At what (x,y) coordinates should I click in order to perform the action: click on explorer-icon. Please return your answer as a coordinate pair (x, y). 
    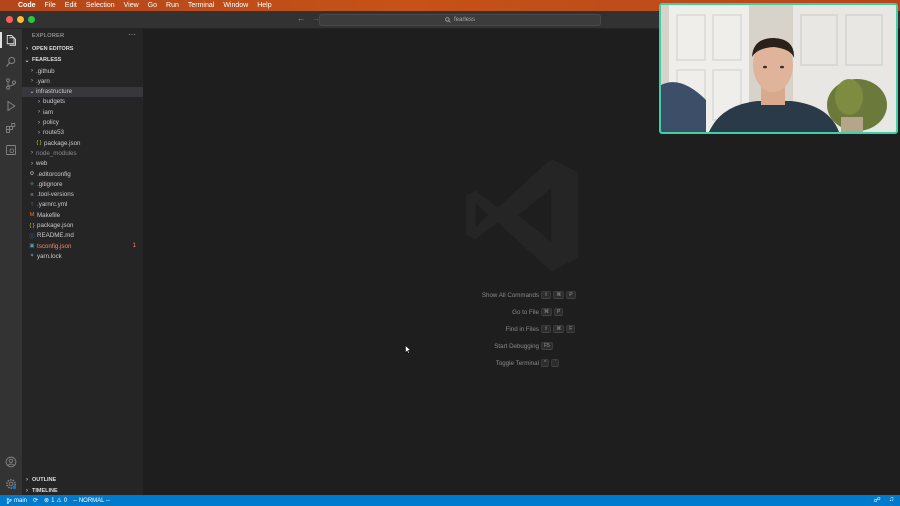
    Looking at the image, I should click on (9, 40).